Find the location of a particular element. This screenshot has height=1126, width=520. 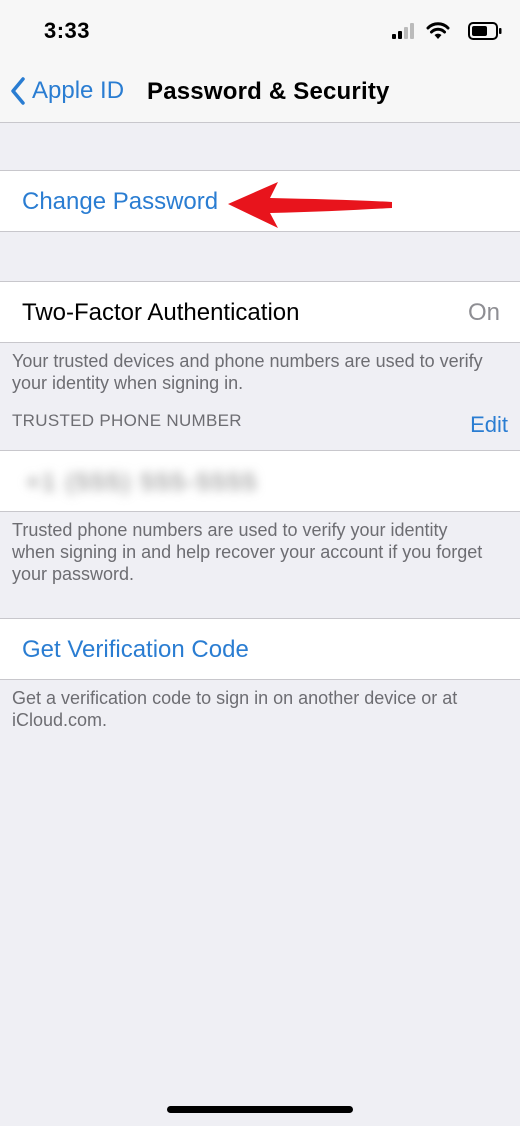

navigation-bar: Apple ID Password & Security is located at coordinates (260, 91).